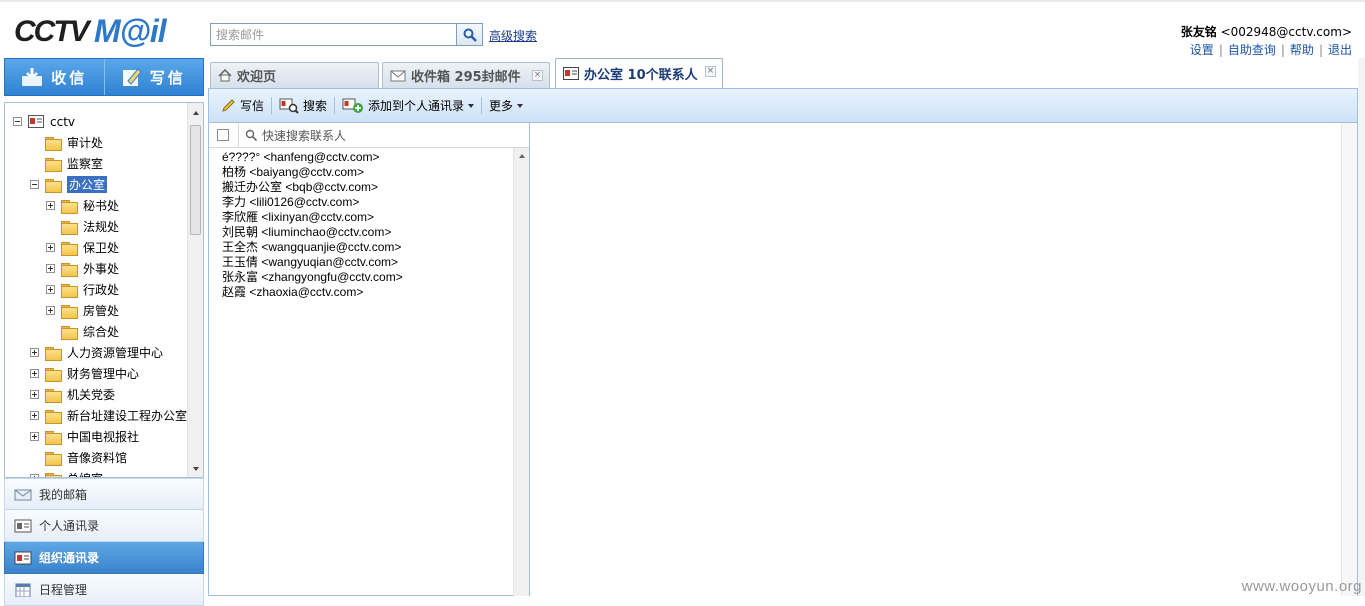 Image resolution: width=1365 pixels, height=606 pixels. Describe the element at coordinates (154, 77) in the screenshot. I see `write-button: 写信` at that location.